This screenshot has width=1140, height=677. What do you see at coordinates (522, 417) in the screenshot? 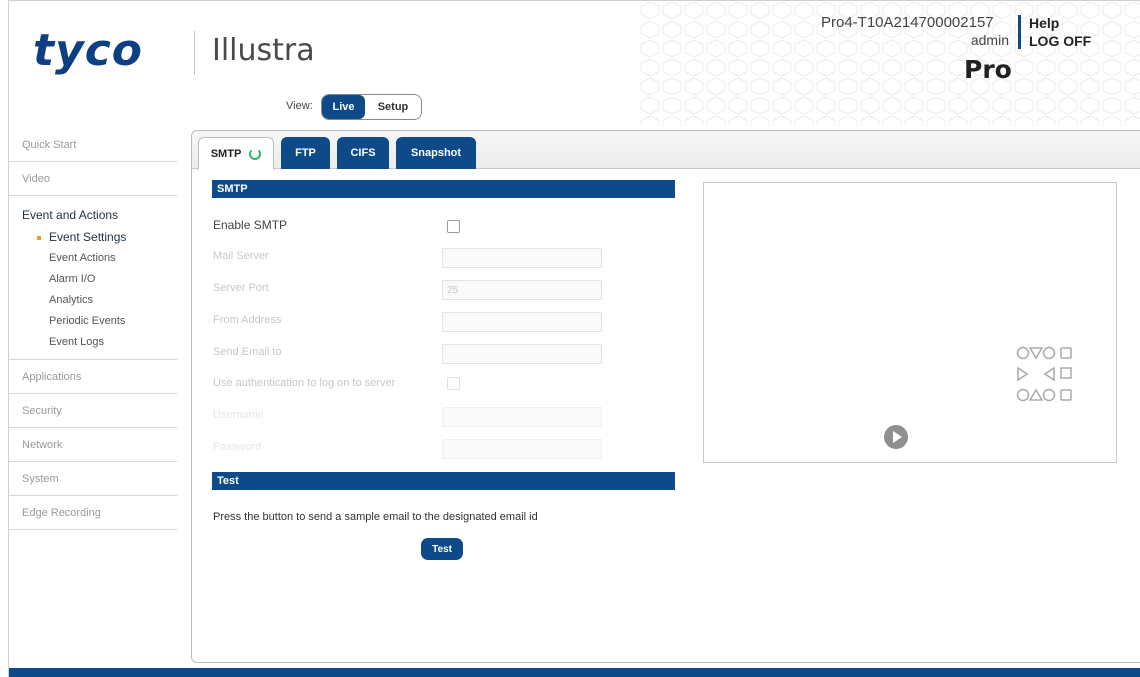
I see `username-input` at bounding box center [522, 417].